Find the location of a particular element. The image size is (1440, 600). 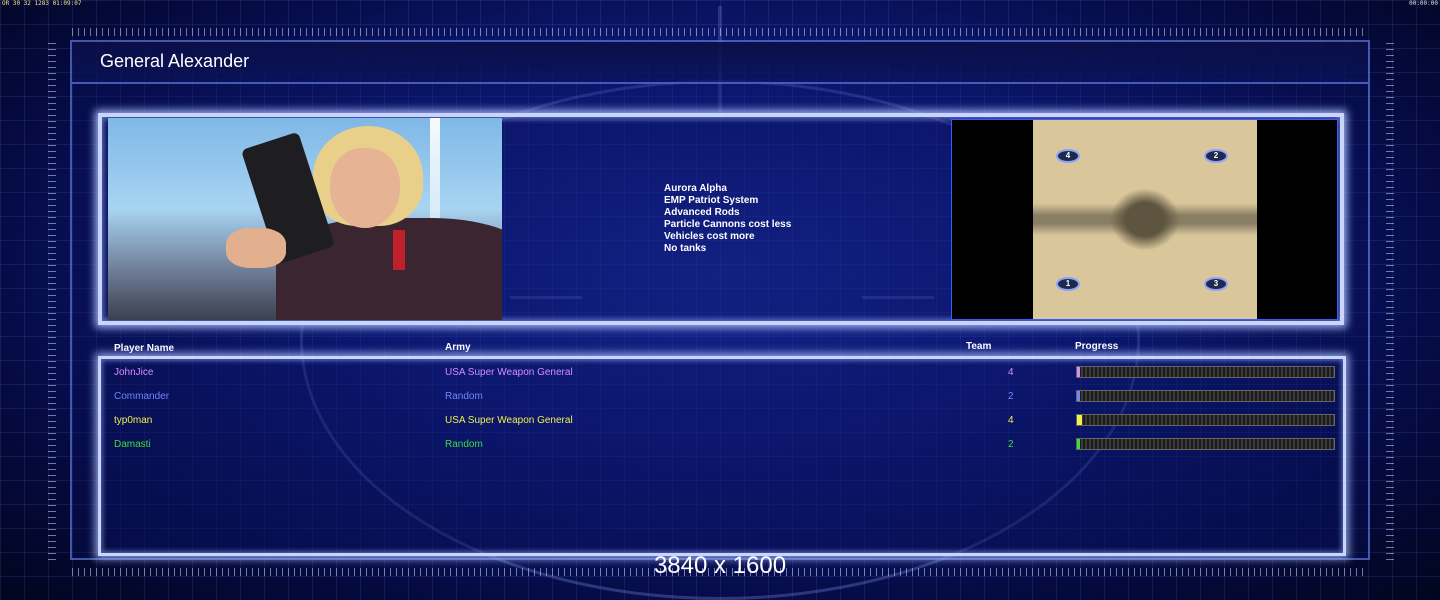

column-header-team: Team is located at coordinates (979, 346).